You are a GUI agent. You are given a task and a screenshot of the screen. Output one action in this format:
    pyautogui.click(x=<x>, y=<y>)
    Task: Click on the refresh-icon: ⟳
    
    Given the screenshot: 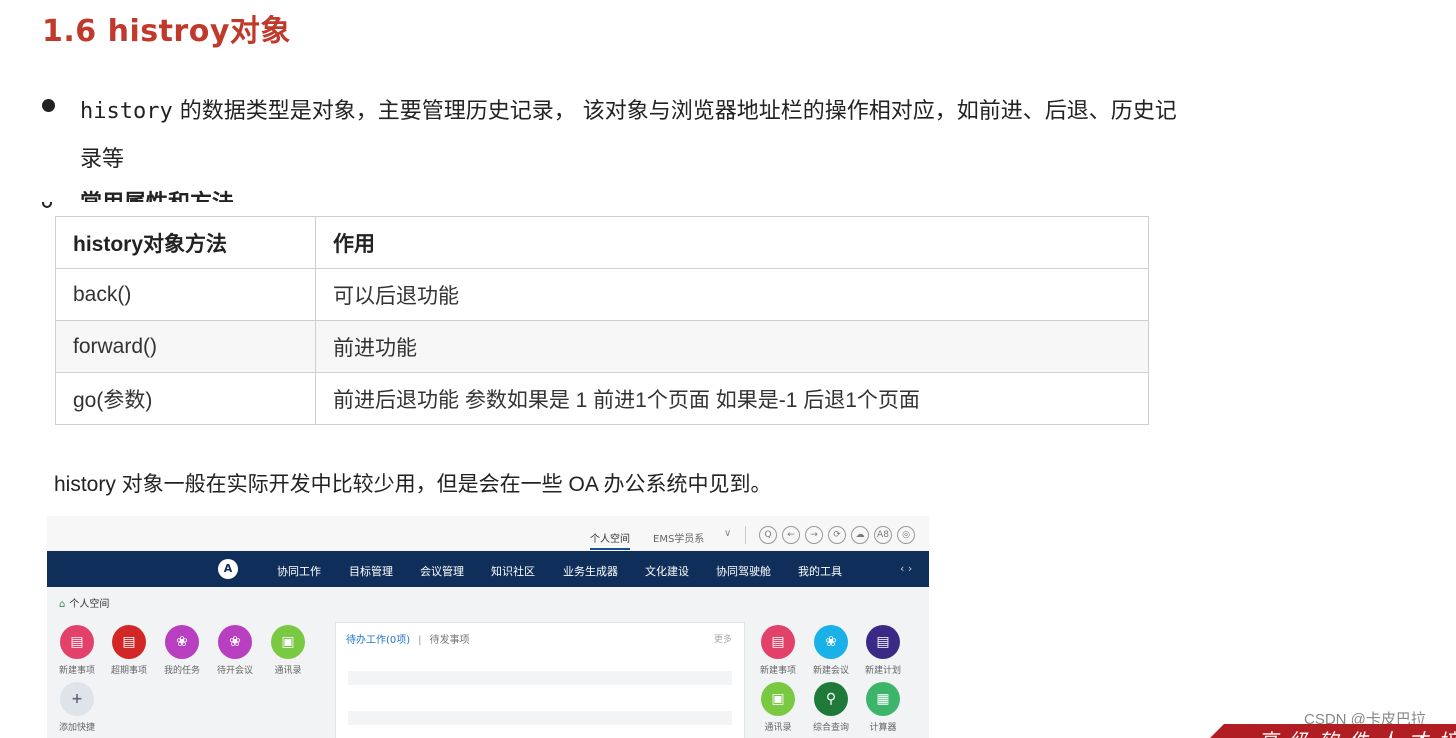 What is the action you would take?
    pyautogui.click(x=837, y=535)
    